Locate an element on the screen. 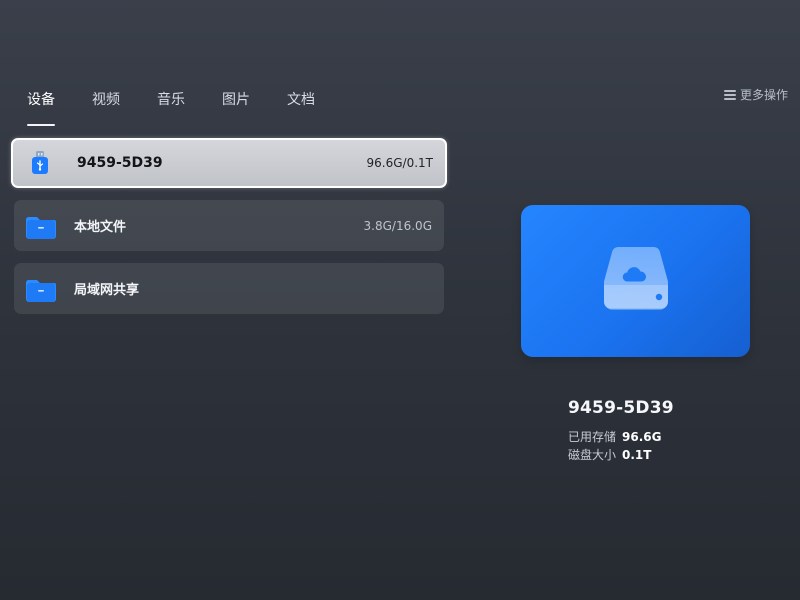 This screenshot has width=800, height=600. list-item-name: 9459-5D39 is located at coordinates (120, 163).